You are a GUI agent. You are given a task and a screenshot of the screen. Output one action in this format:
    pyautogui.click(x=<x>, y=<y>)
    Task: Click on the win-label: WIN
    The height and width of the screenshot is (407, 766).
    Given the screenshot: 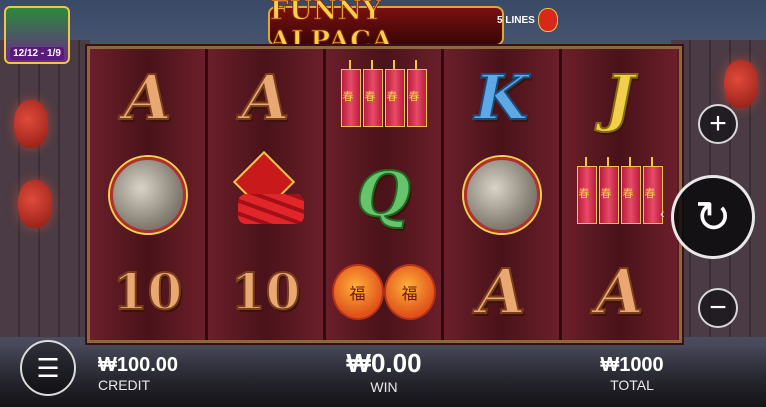 What is the action you would take?
    pyautogui.click(x=384, y=387)
    